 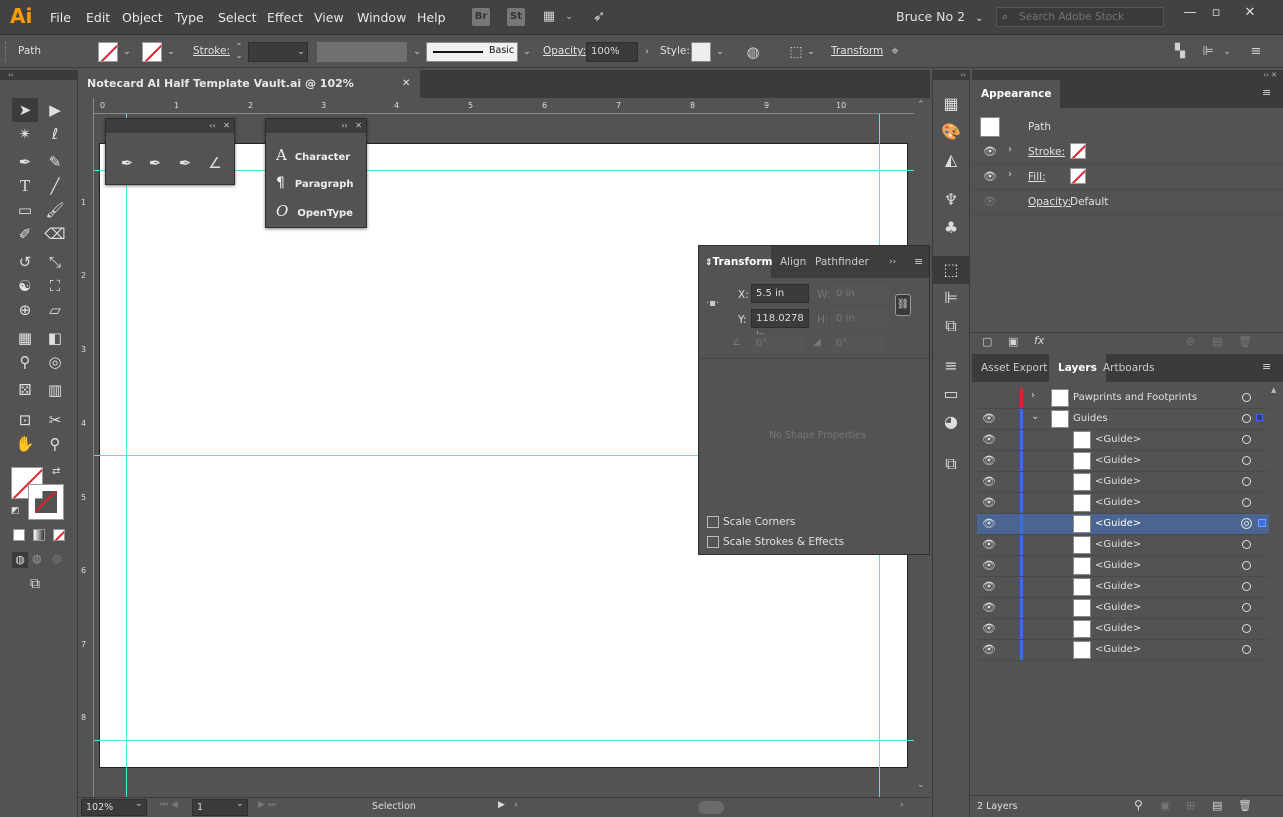 I want to click on rectangle-tool-icon: ▭, so click(x=25, y=210).